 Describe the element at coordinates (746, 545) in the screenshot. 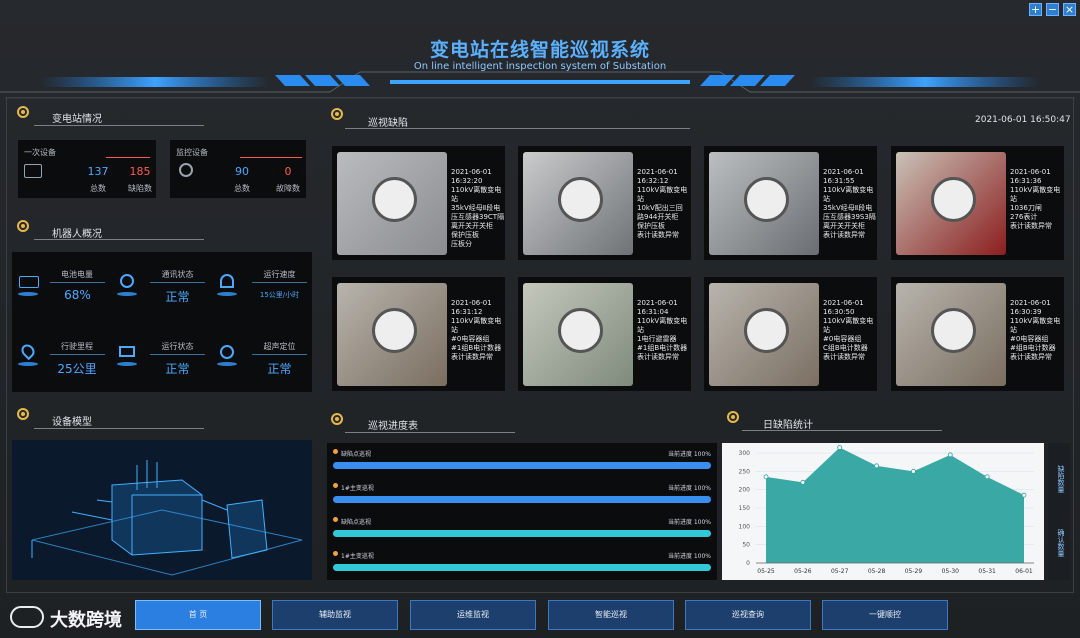

I see `y-tick-label: 50` at that location.